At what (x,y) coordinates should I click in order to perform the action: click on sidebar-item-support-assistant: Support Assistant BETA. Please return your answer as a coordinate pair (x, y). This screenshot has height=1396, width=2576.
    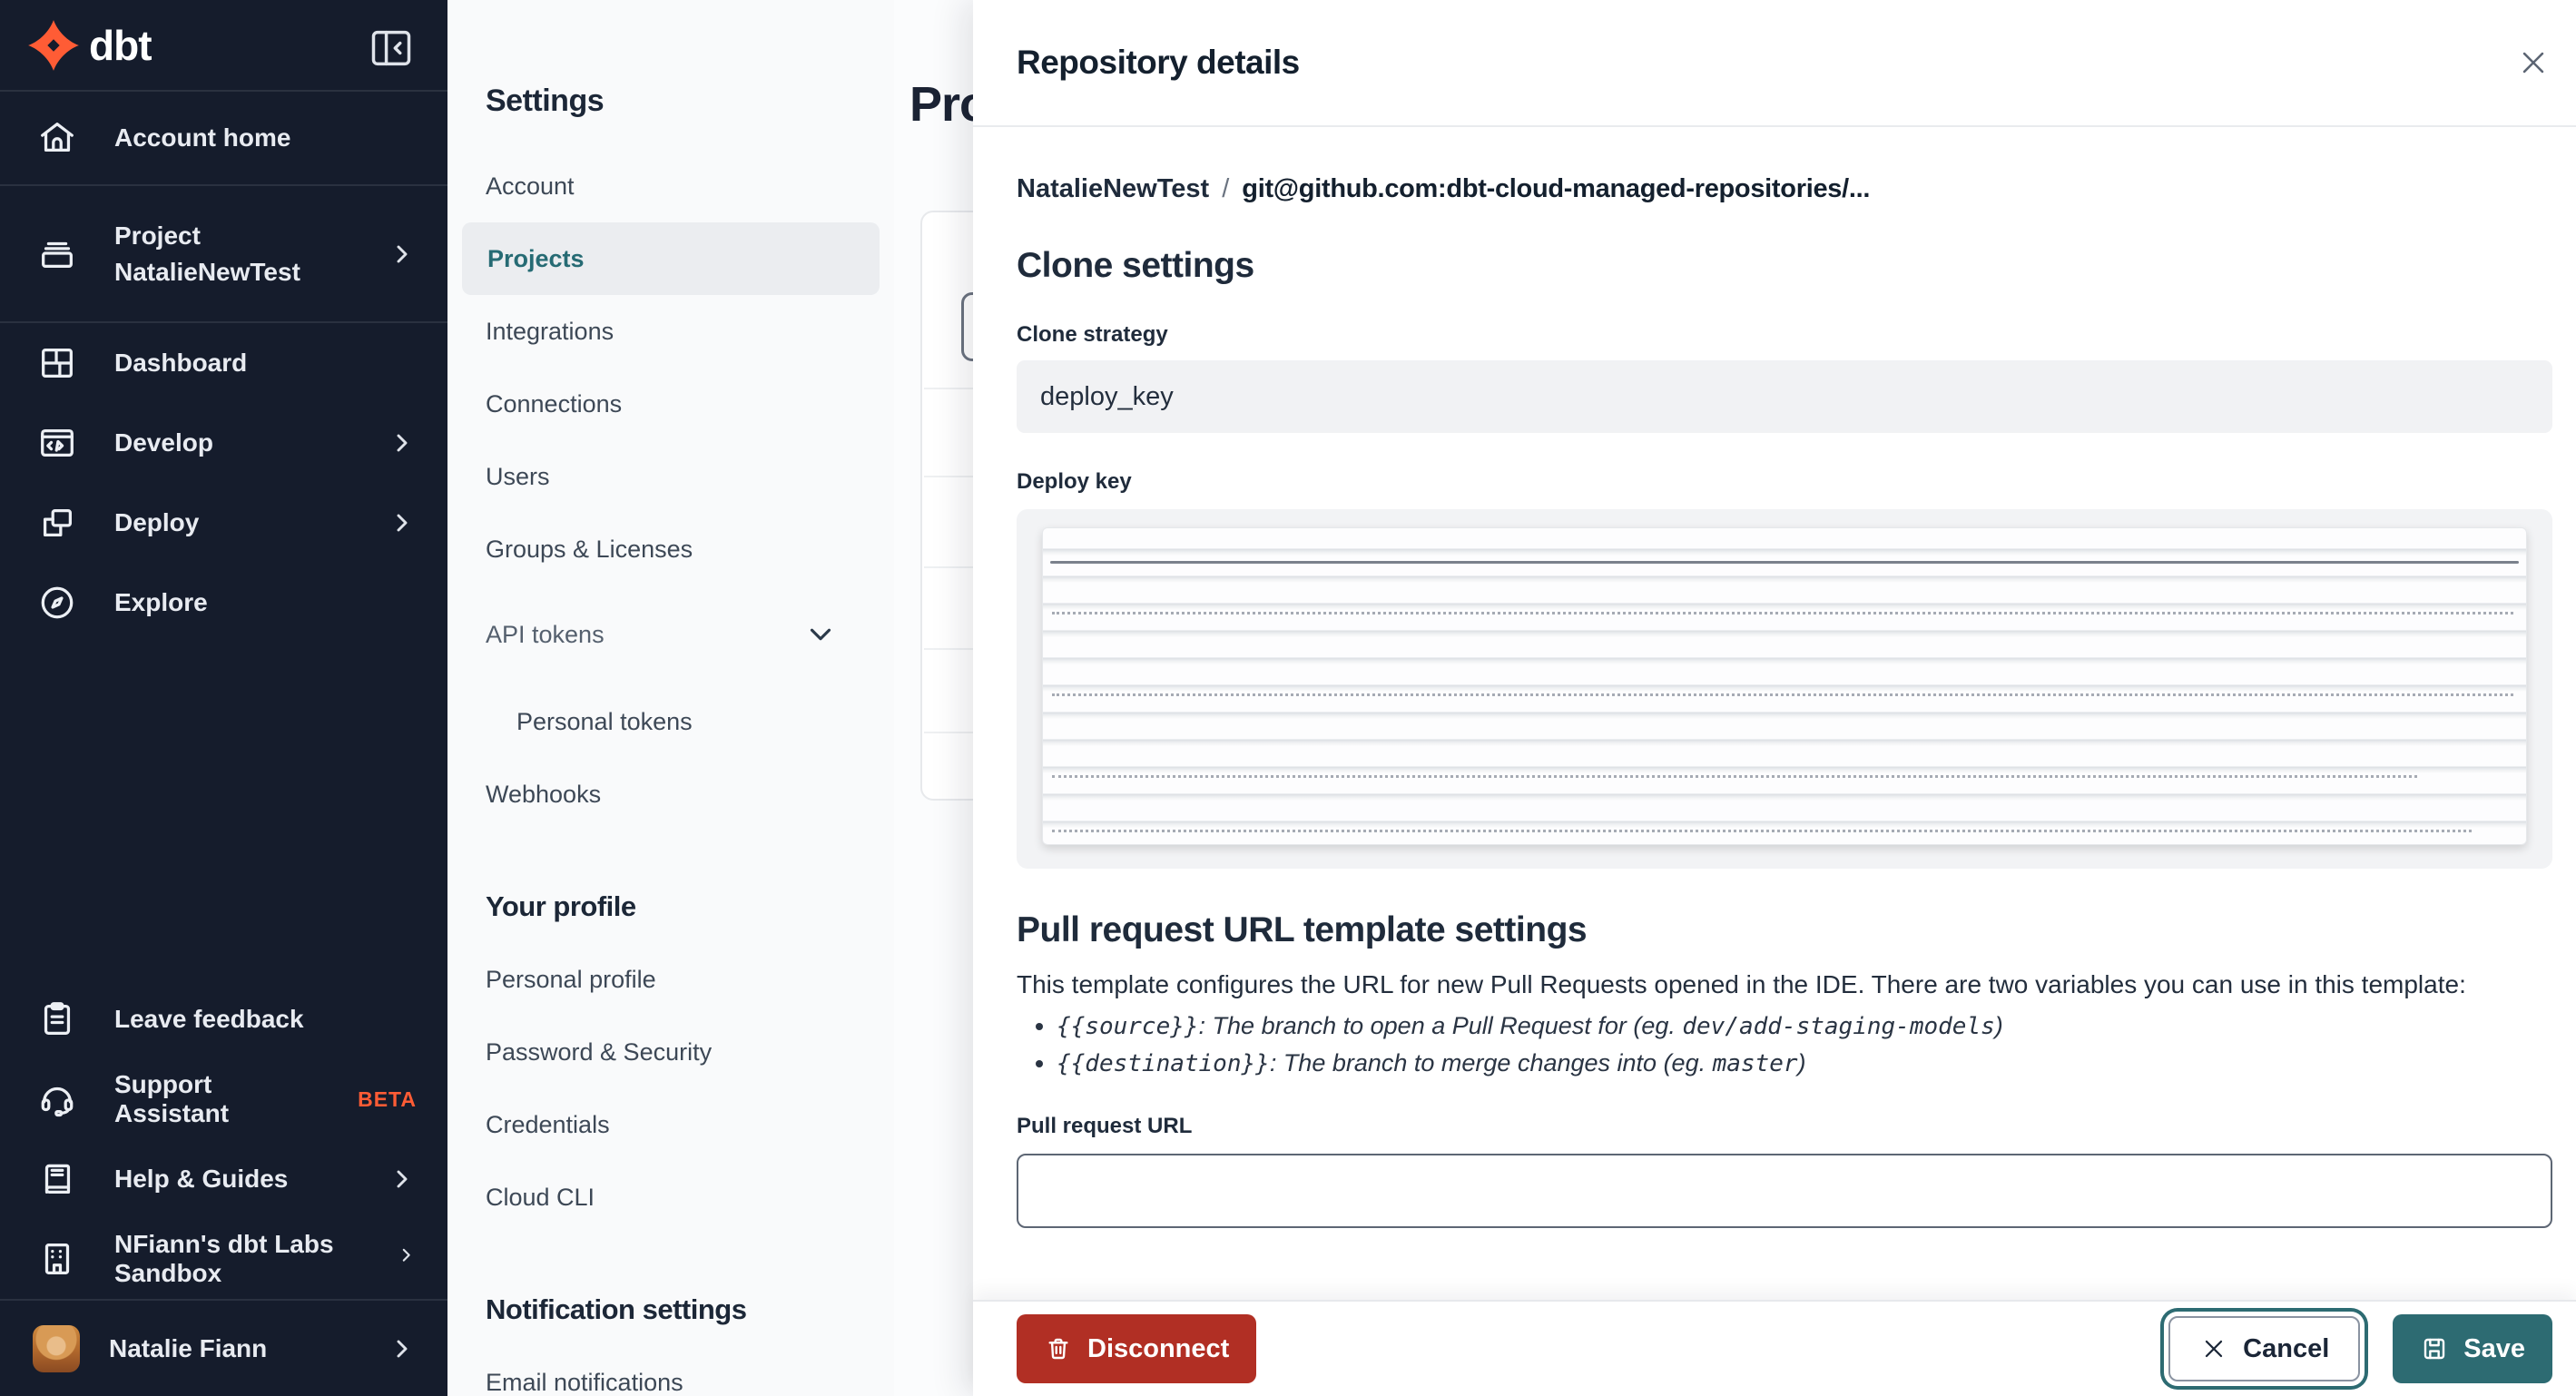
    Looking at the image, I should click on (223, 1099).